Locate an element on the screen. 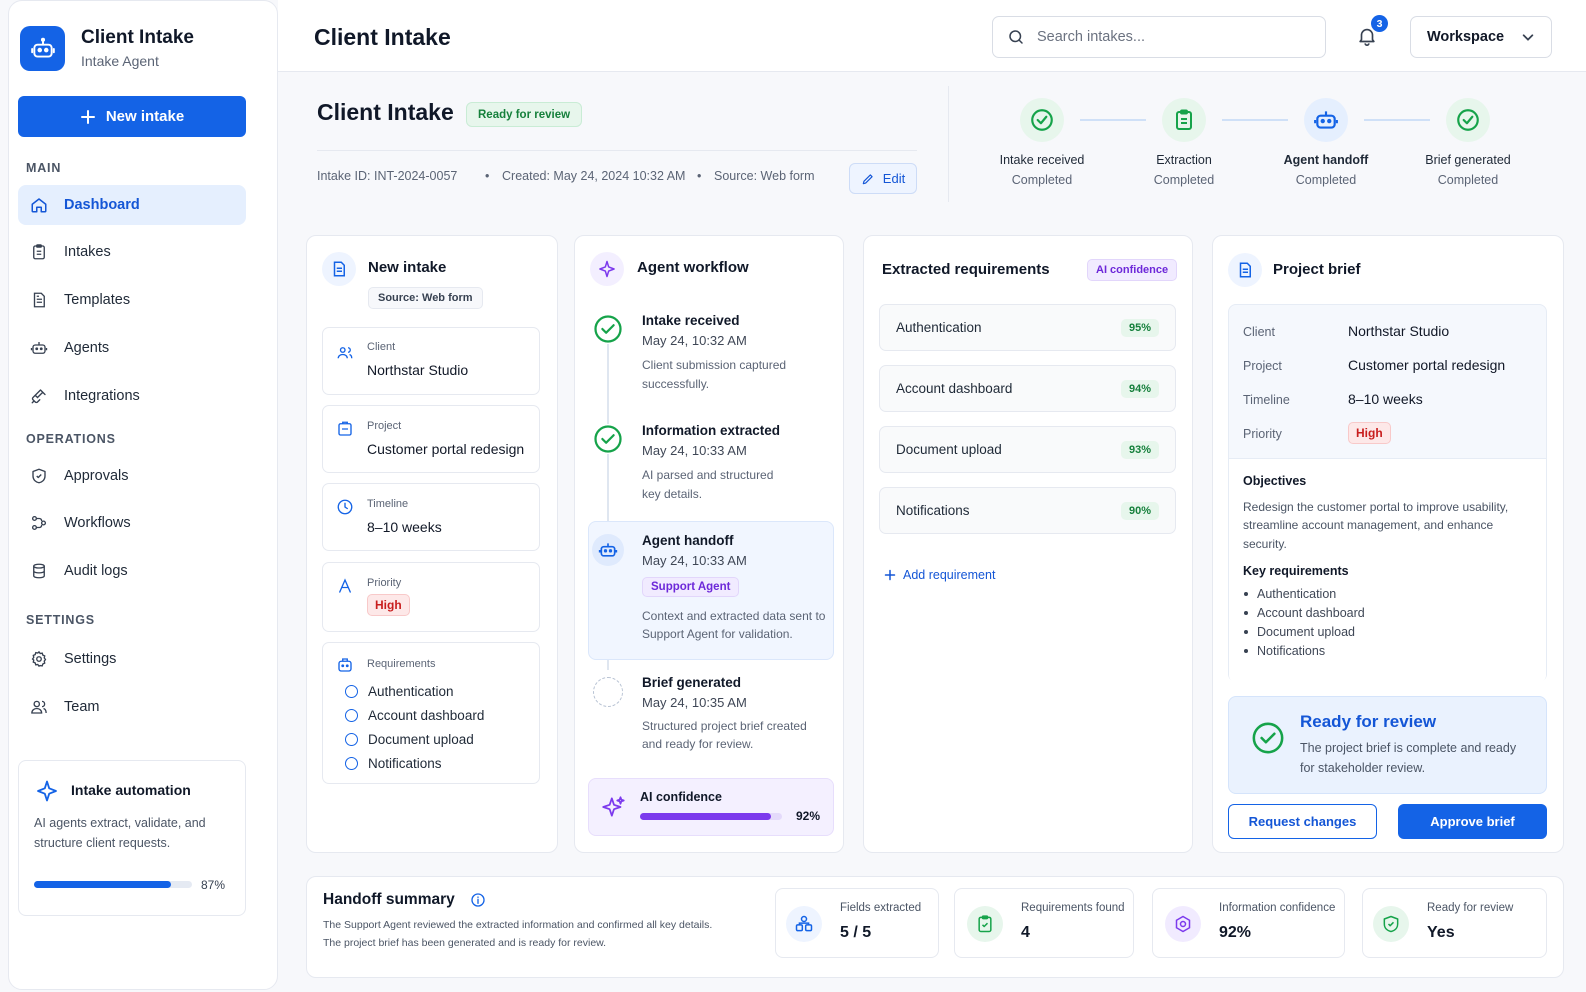 The height and width of the screenshot is (992, 1586). sidebar-item-team: Team is located at coordinates (132, 707).